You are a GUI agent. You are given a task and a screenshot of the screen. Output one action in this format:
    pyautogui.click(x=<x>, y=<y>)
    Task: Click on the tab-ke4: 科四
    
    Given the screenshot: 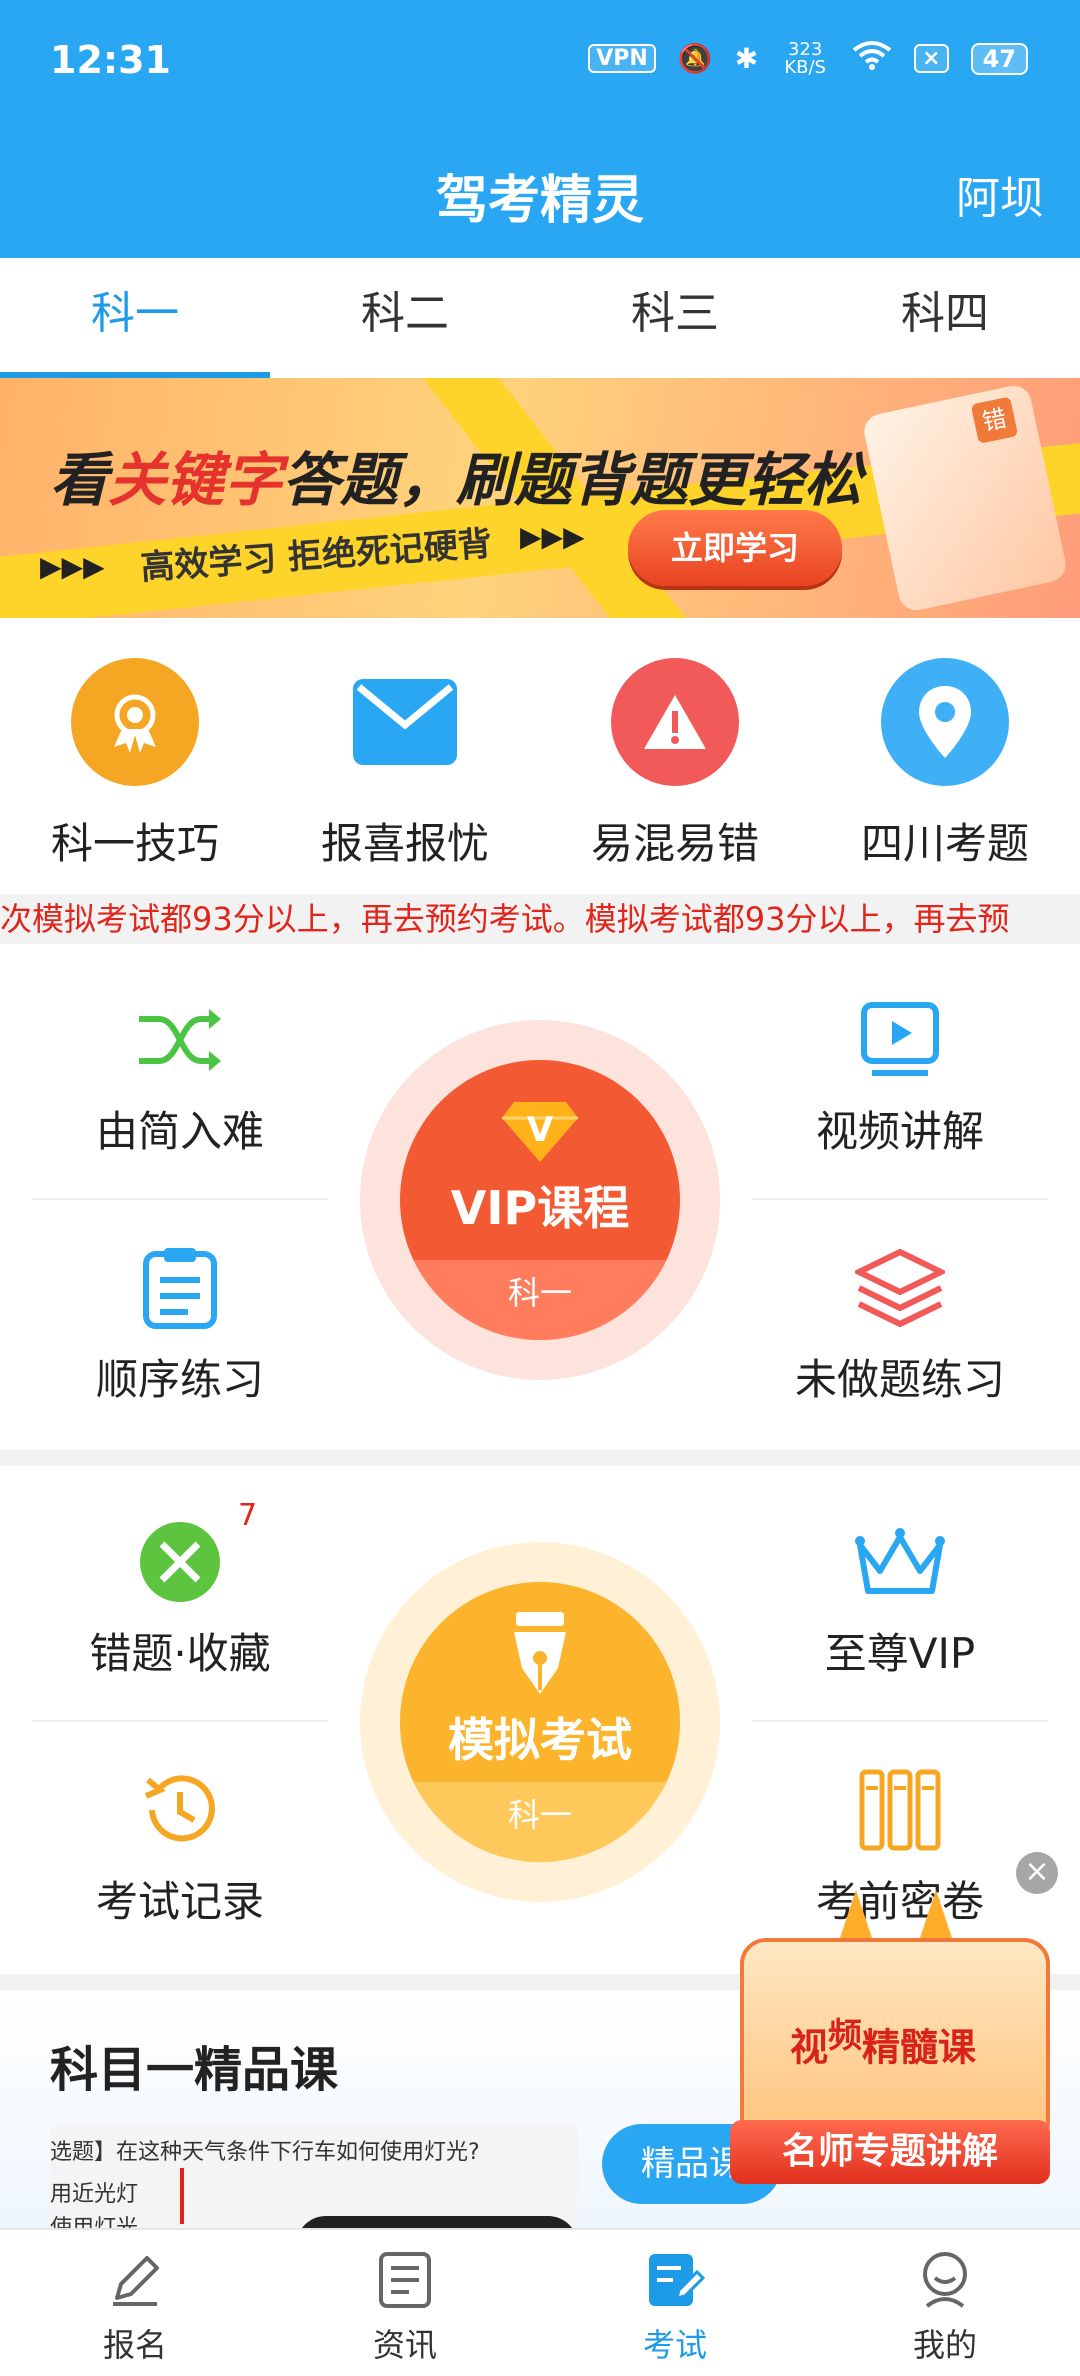 What is the action you would take?
    pyautogui.click(x=945, y=318)
    